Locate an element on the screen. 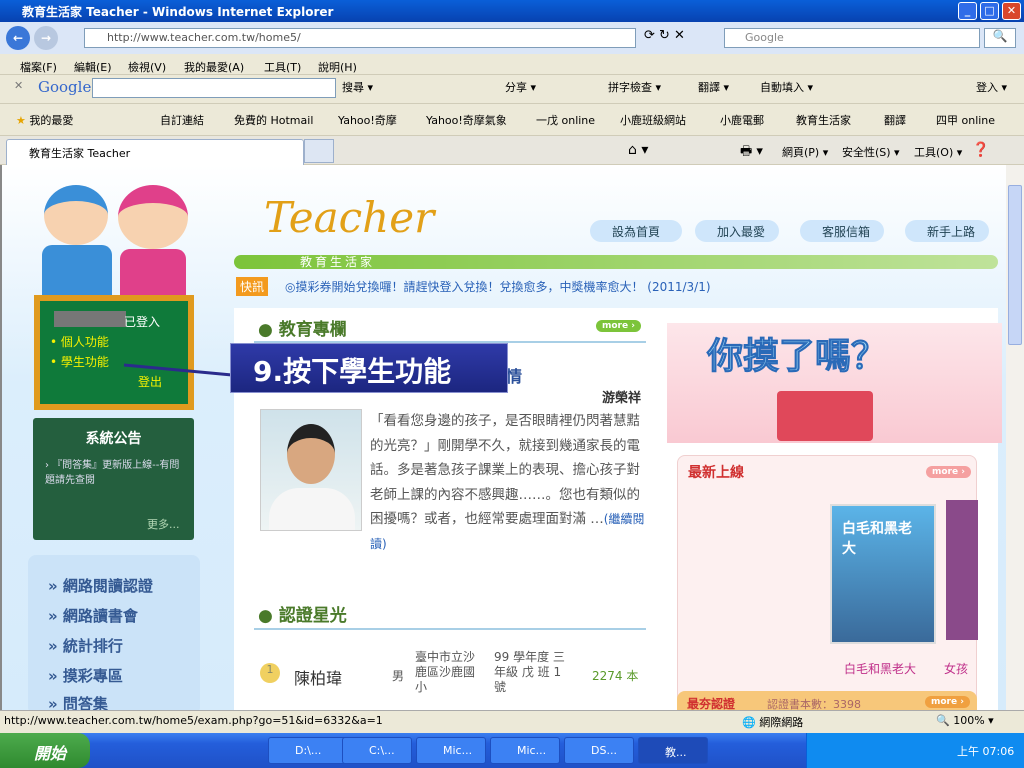  google-logo: Google is located at coordinates (65, 87).